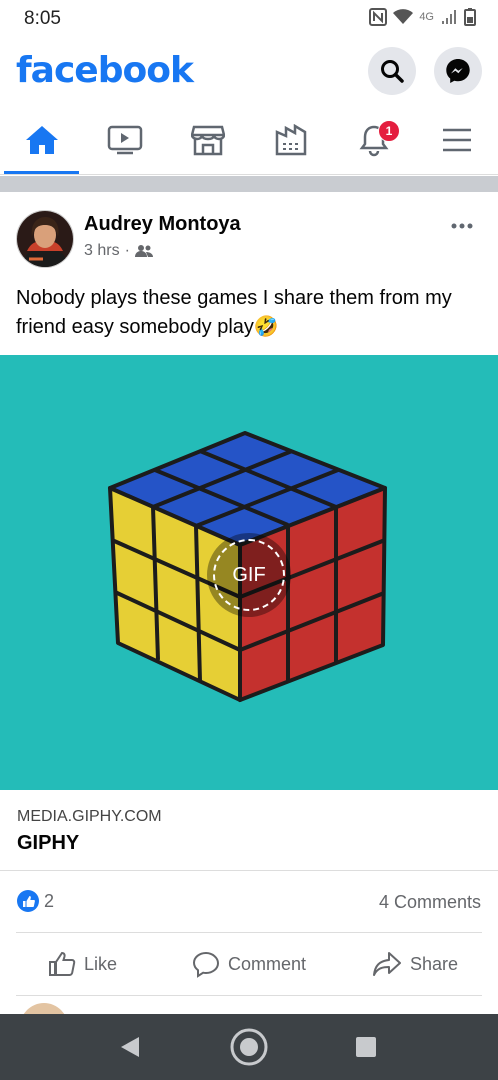  I want to click on link-title: GIPHY, so click(48, 843).